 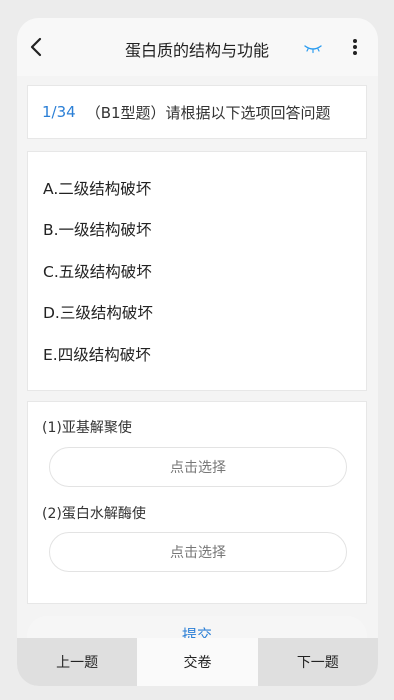 What do you see at coordinates (198, 467) in the screenshot?
I see `answer-select-1: 点击选择` at bounding box center [198, 467].